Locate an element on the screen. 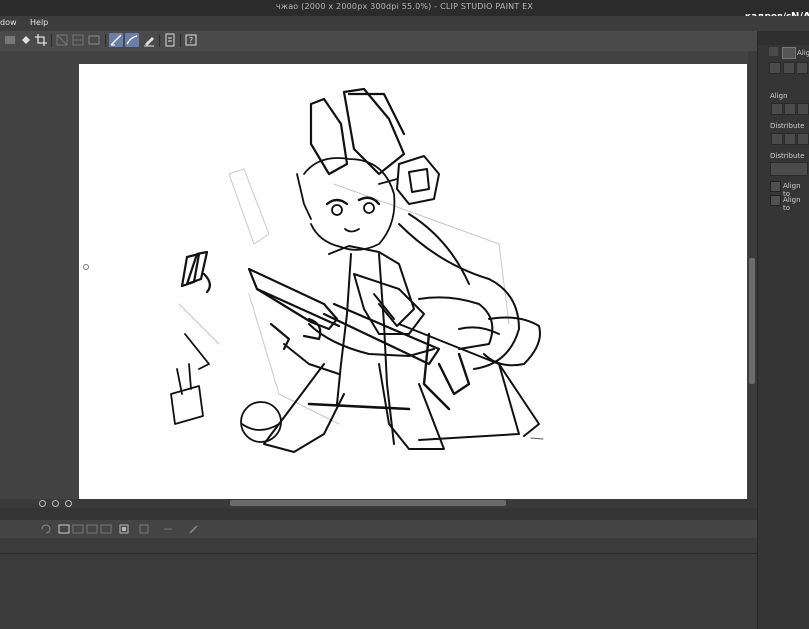 Image resolution: width=809 pixels, height=629 pixels. crop-icon is located at coordinates (41, 40).